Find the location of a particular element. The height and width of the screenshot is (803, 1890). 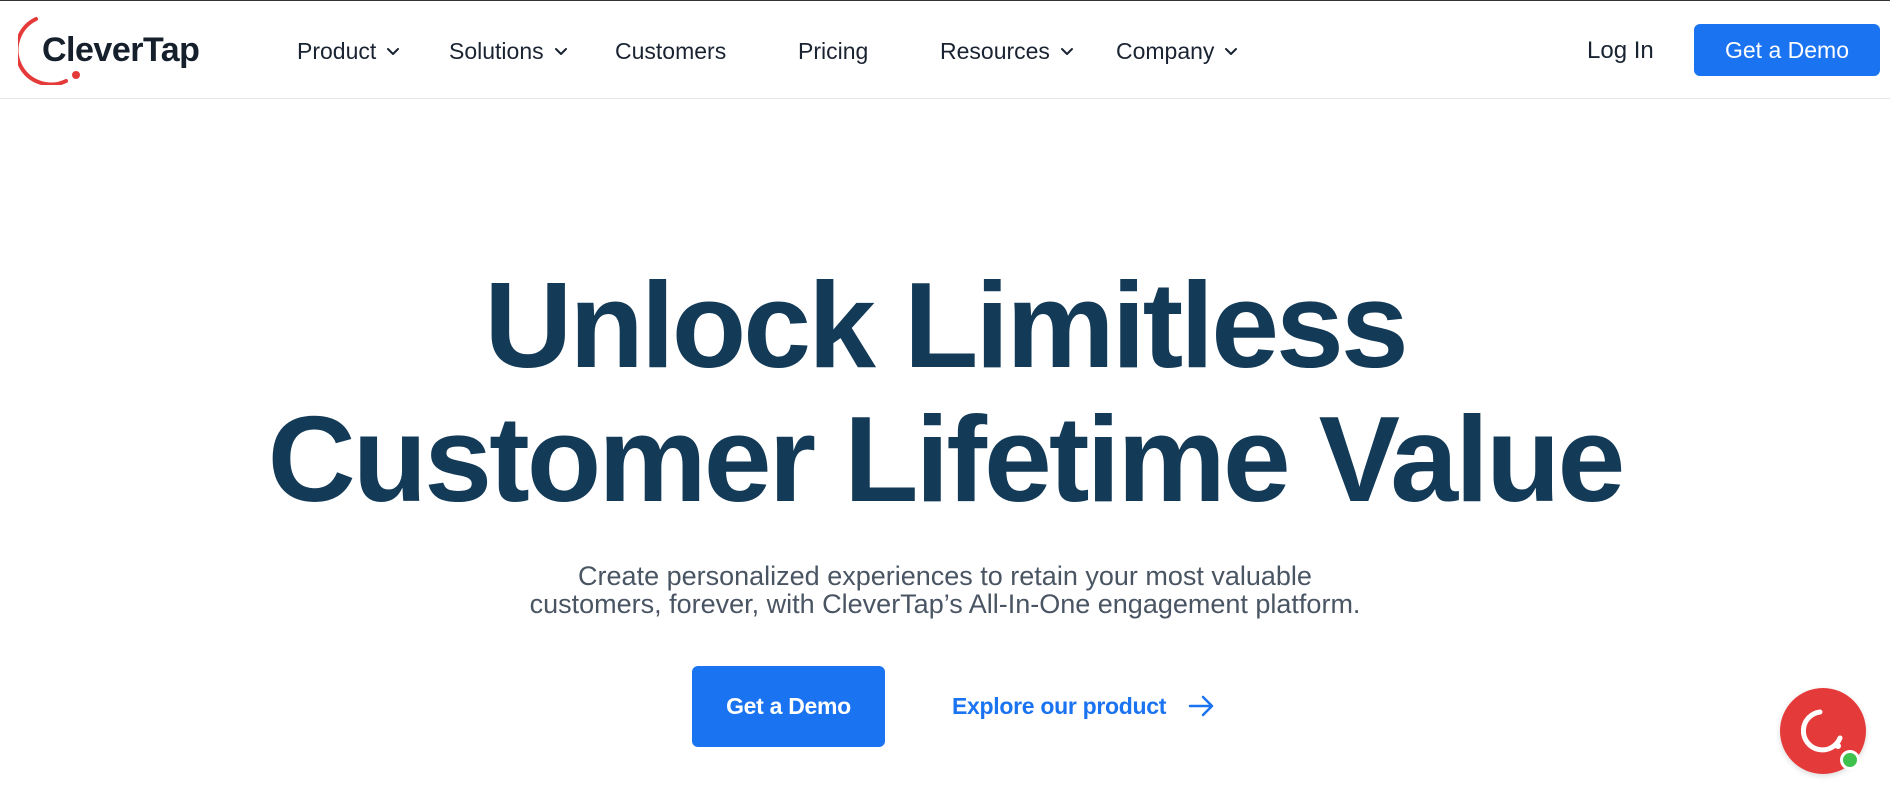

nav-item-label: Pricing is located at coordinates (833, 50).